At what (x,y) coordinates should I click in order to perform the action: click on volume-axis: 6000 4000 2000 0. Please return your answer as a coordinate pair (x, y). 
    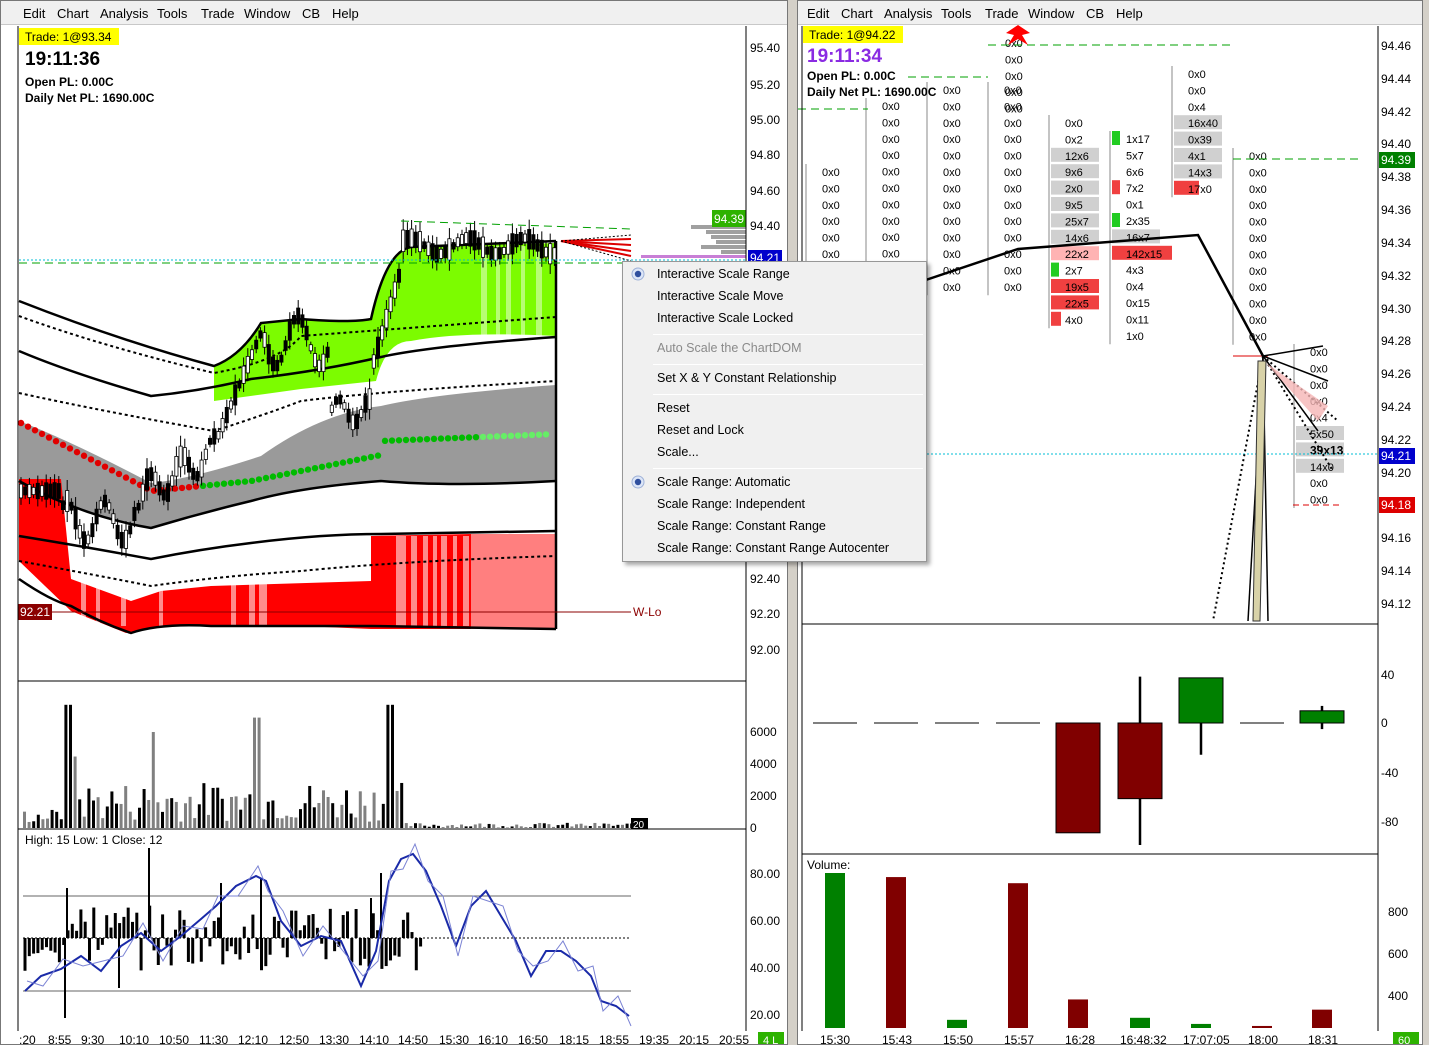
    Looking at the image, I should click on (763, 780).